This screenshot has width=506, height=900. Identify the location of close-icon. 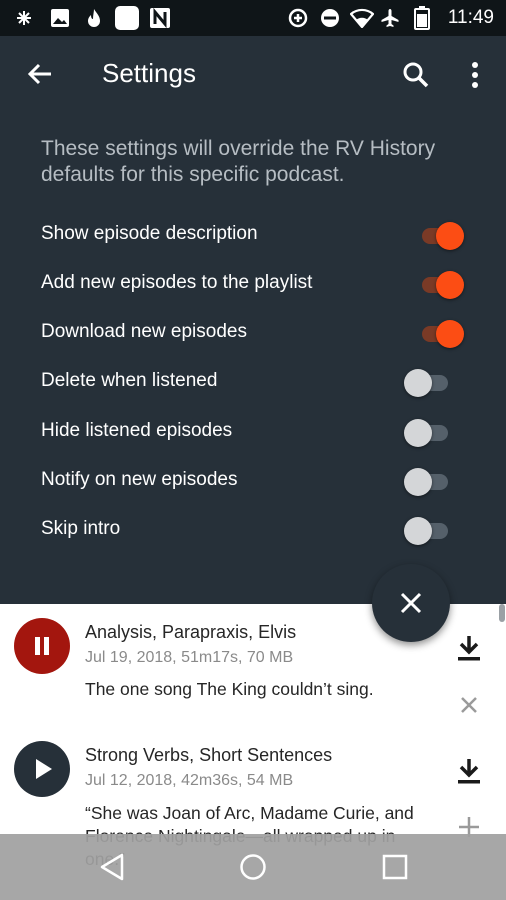
(411, 603).